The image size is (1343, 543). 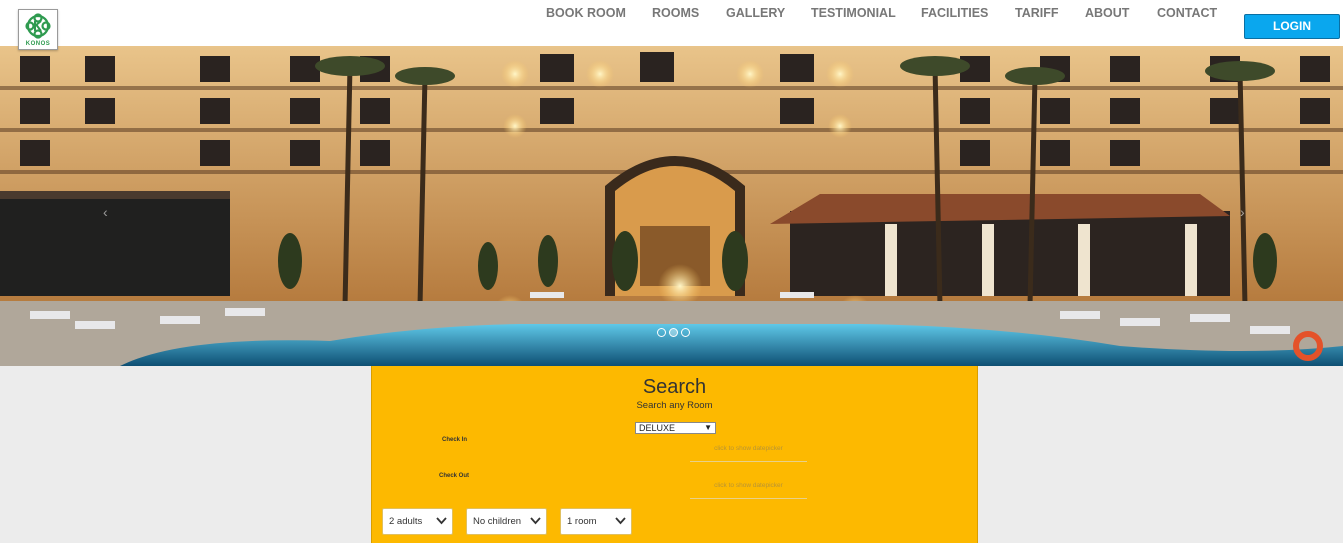 I want to click on check-in-input: click to show datepicker, so click(x=748, y=449).